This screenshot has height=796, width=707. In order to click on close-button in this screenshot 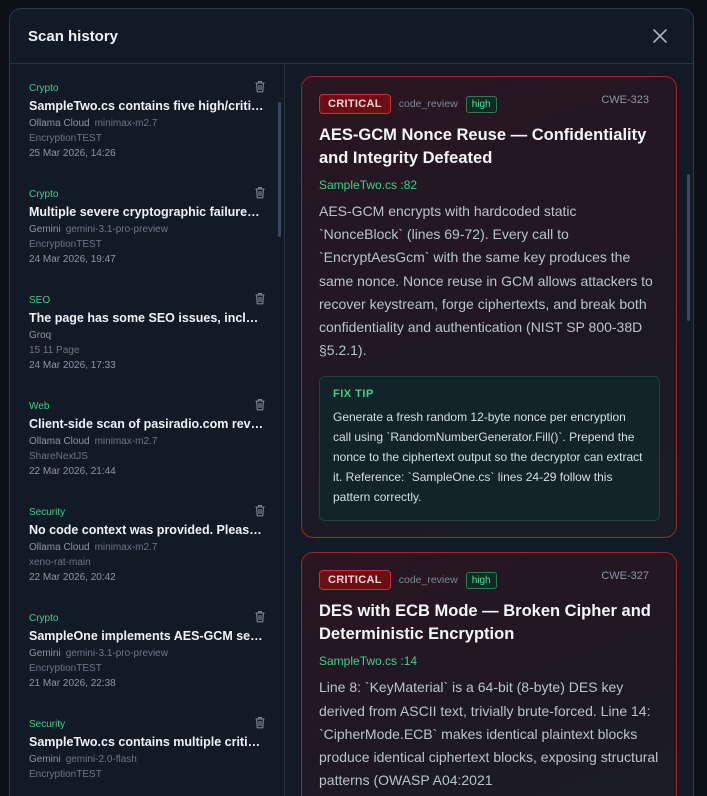, I will do `click(660, 36)`.